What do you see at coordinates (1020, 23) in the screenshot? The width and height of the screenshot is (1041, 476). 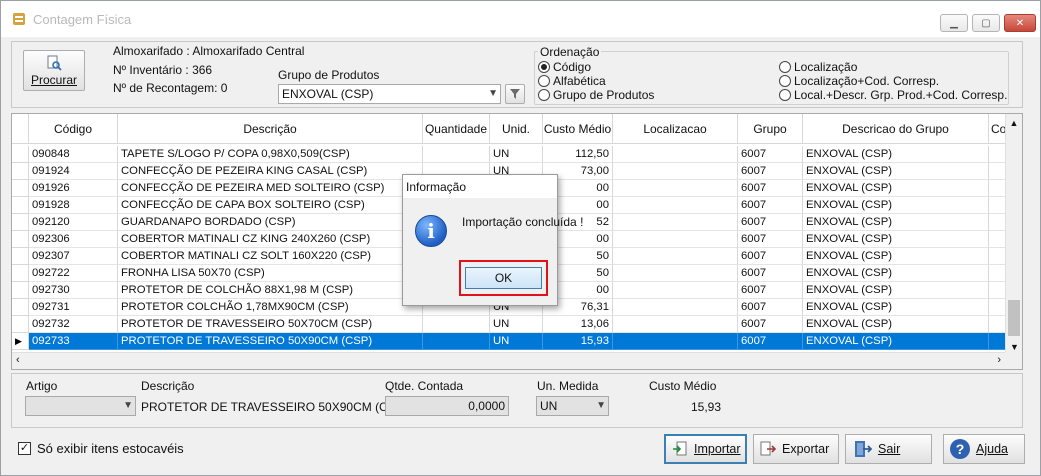 I see `close-icon: ✕` at bounding box center [1020, 23].